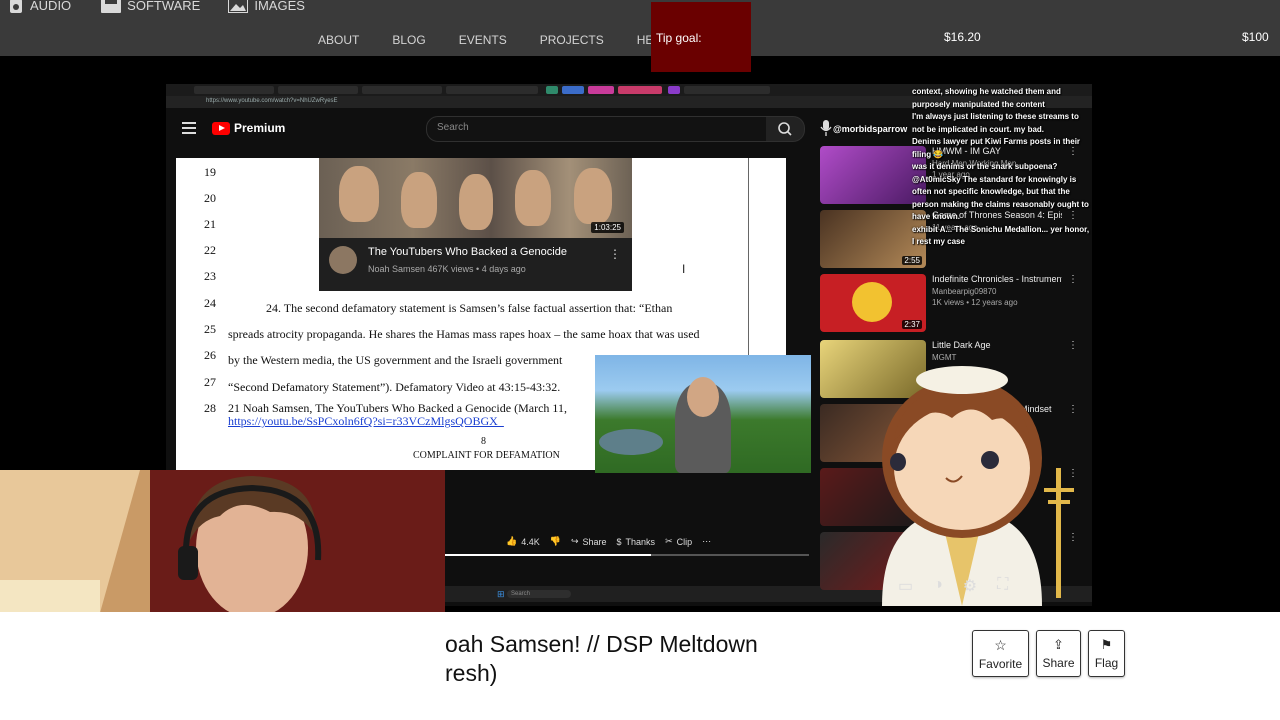  Describe the element at coordinates (467, 252) in the screenshot. I see `video-title: The YouTubers Who Backed a Genocide` at that location.